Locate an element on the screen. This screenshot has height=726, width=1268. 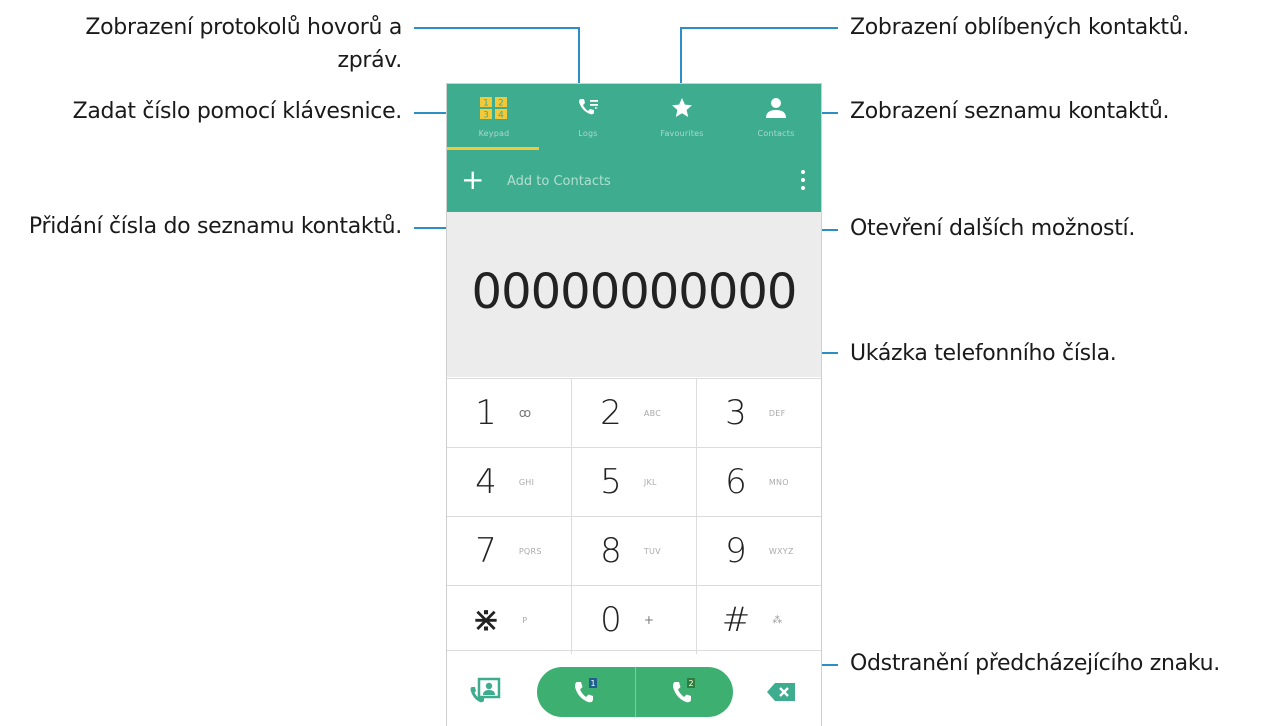
tab-favourites: Favourites is located at coordinates (682, 117).